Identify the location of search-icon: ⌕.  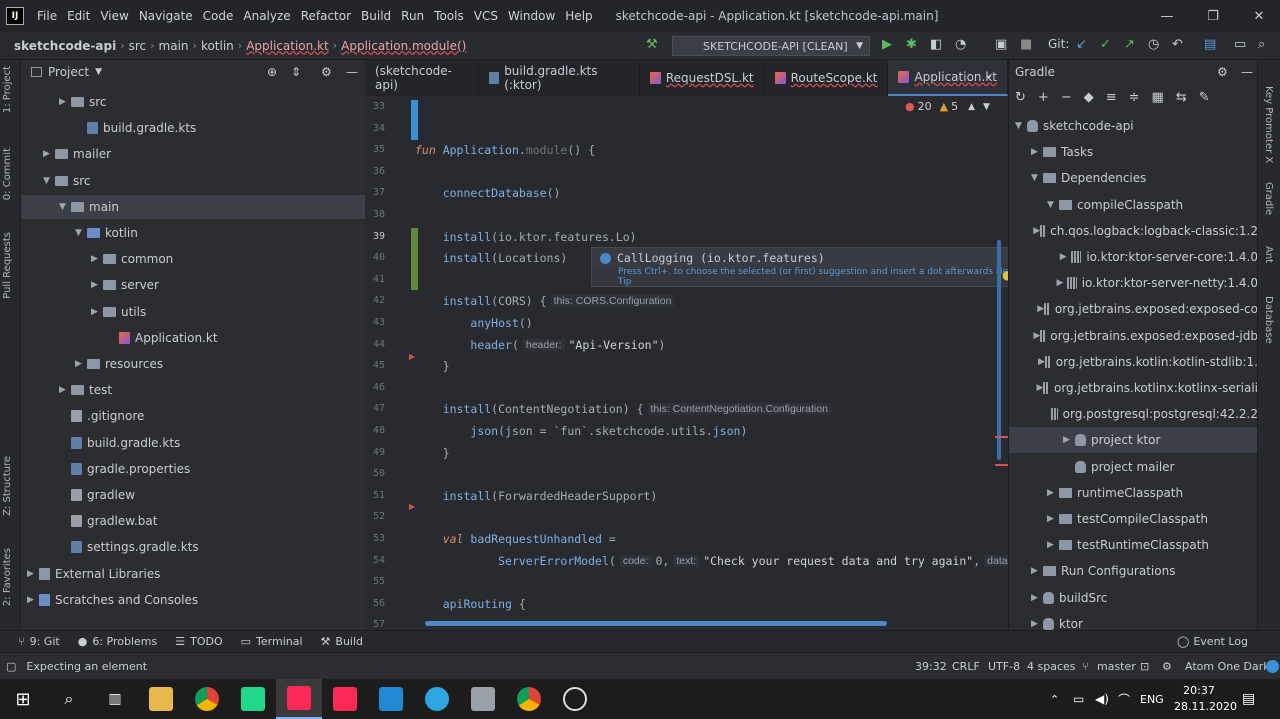
(69, 699).